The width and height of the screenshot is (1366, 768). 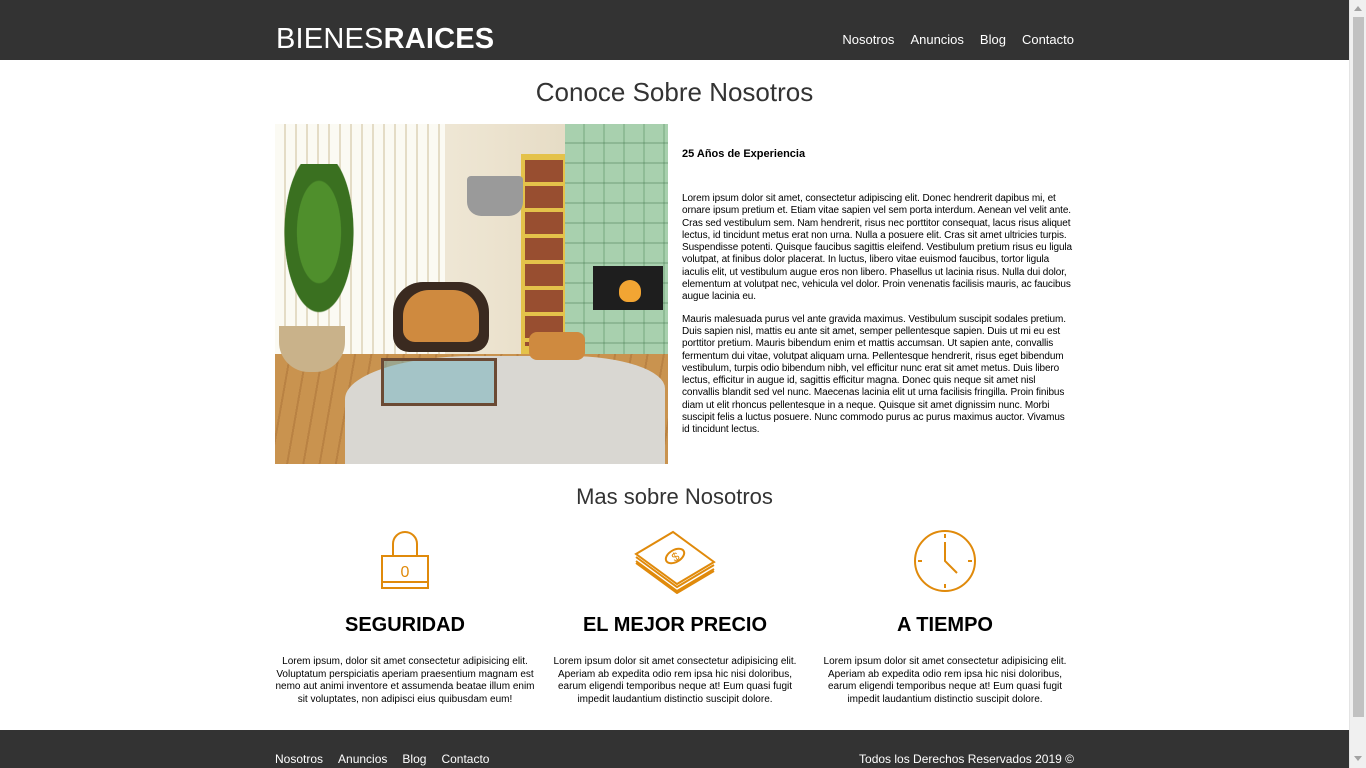 What do you see at coordinates (868, 40) in the screenshot?
I see `nav-link-nosotros: Nosotros` at bounding box center [868, 40].